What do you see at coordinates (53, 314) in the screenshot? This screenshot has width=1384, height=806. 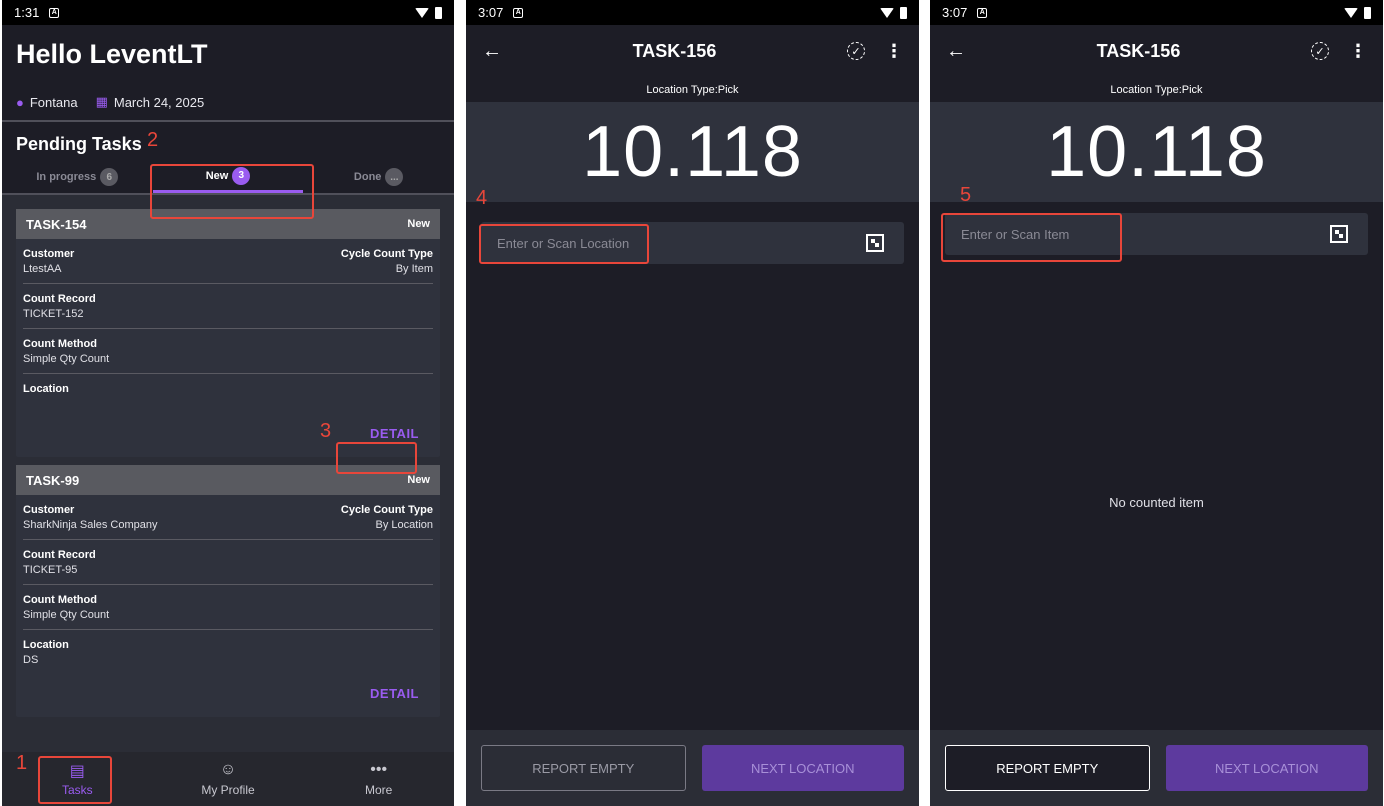 I see `count-record-value: TICKET-152` at bounding box center [53, 314].